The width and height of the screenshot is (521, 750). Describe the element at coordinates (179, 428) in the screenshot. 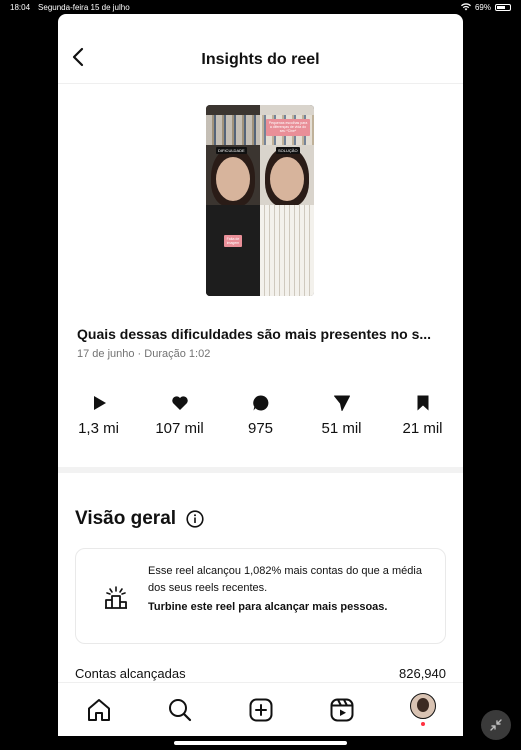

I see `metric-value: 107 mil` at that location.